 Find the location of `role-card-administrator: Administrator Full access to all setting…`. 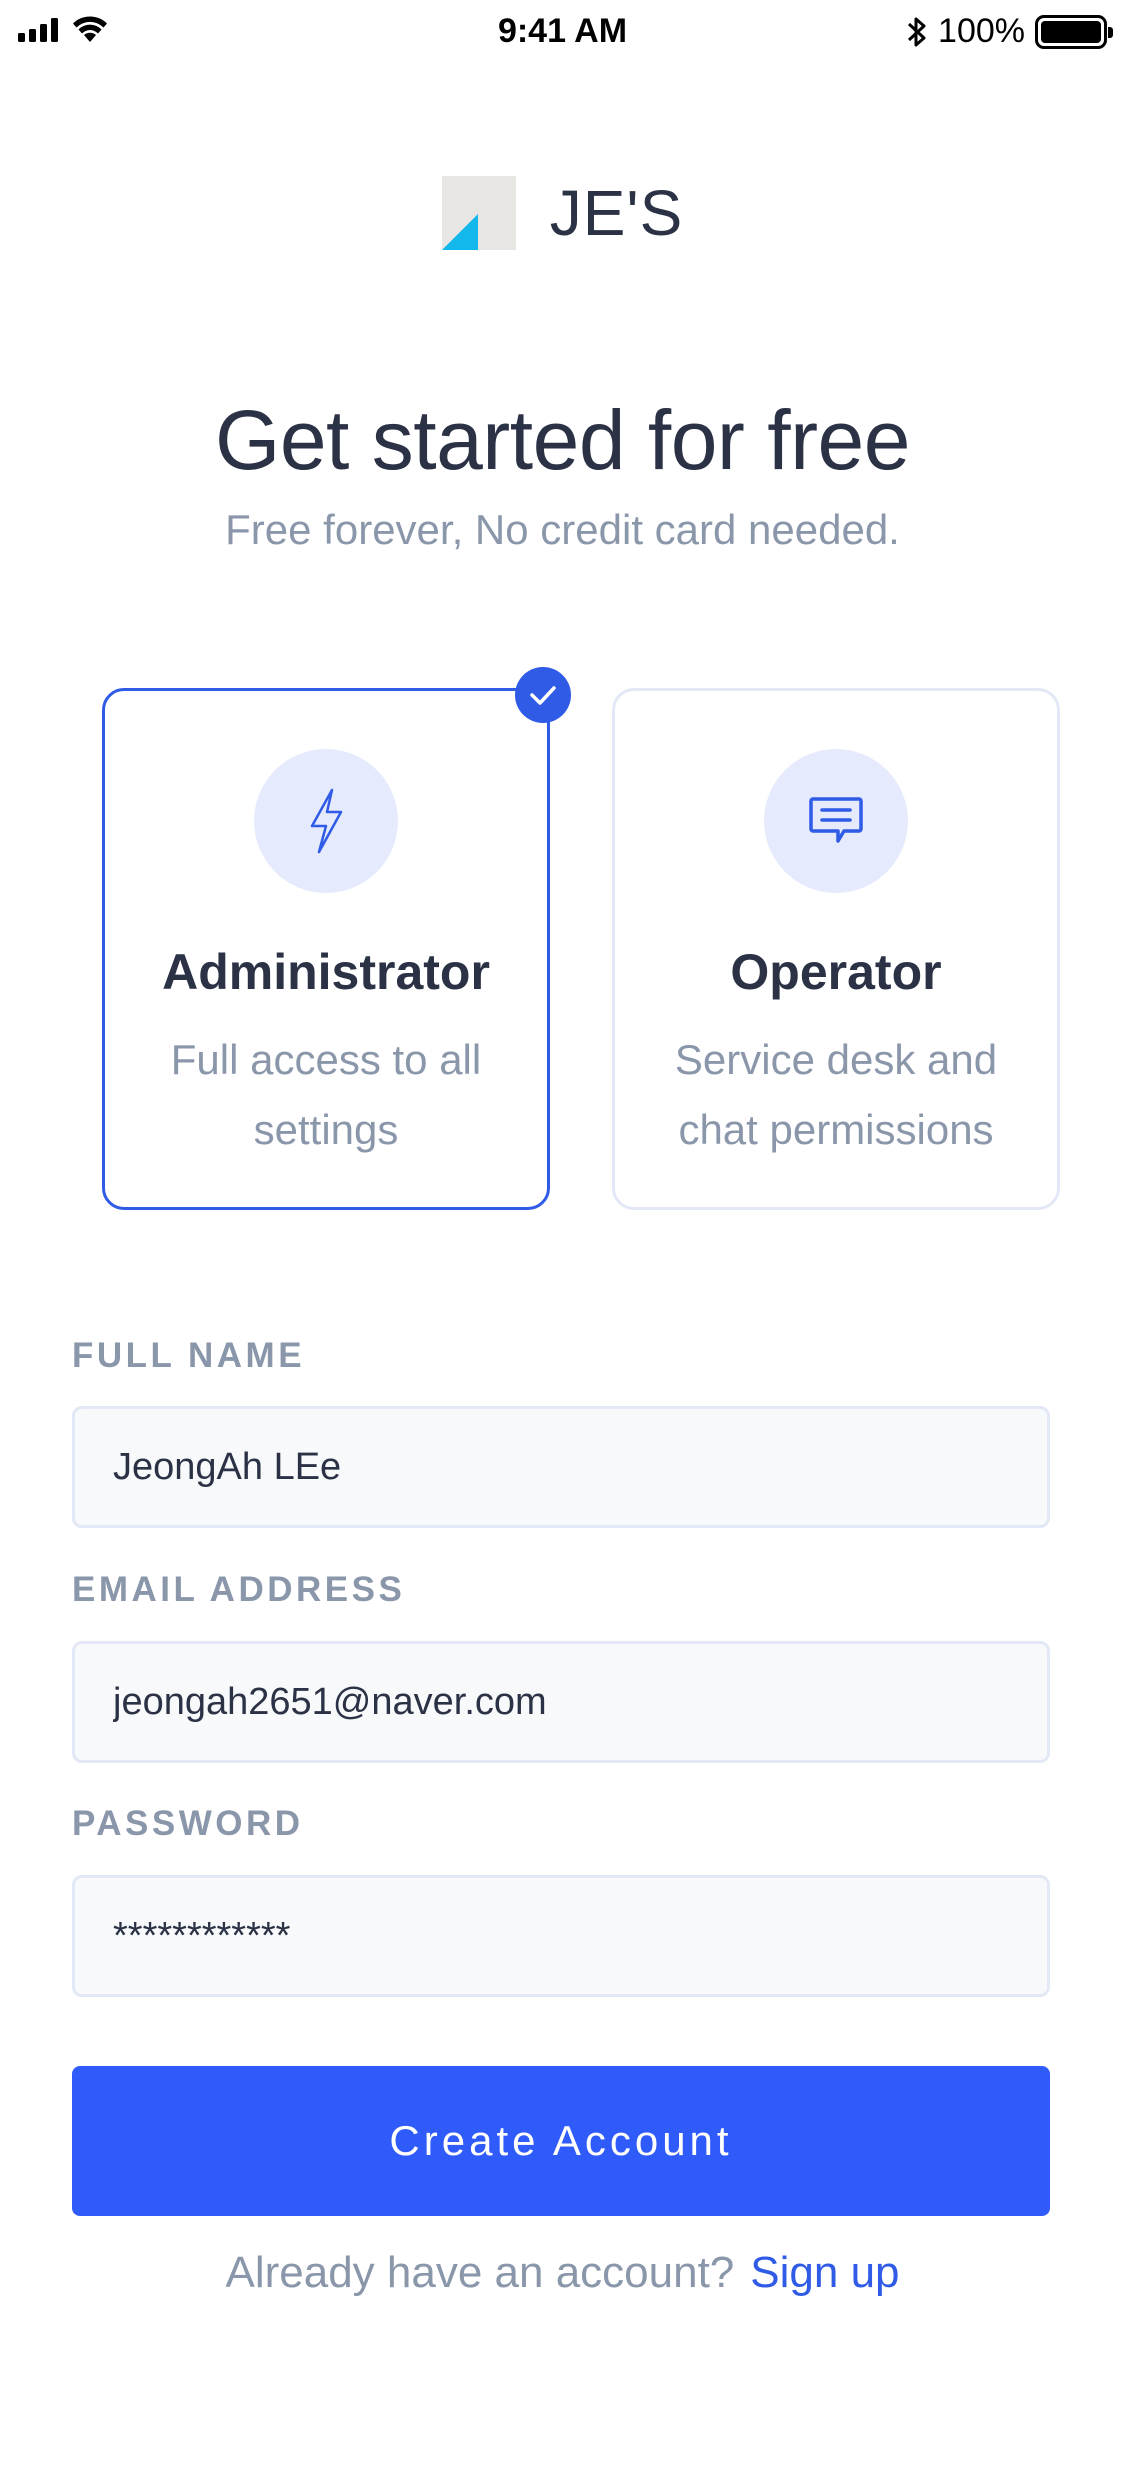

role-card-administrator: Administrator Full access to all setting… is located at coordinates (336, 938).